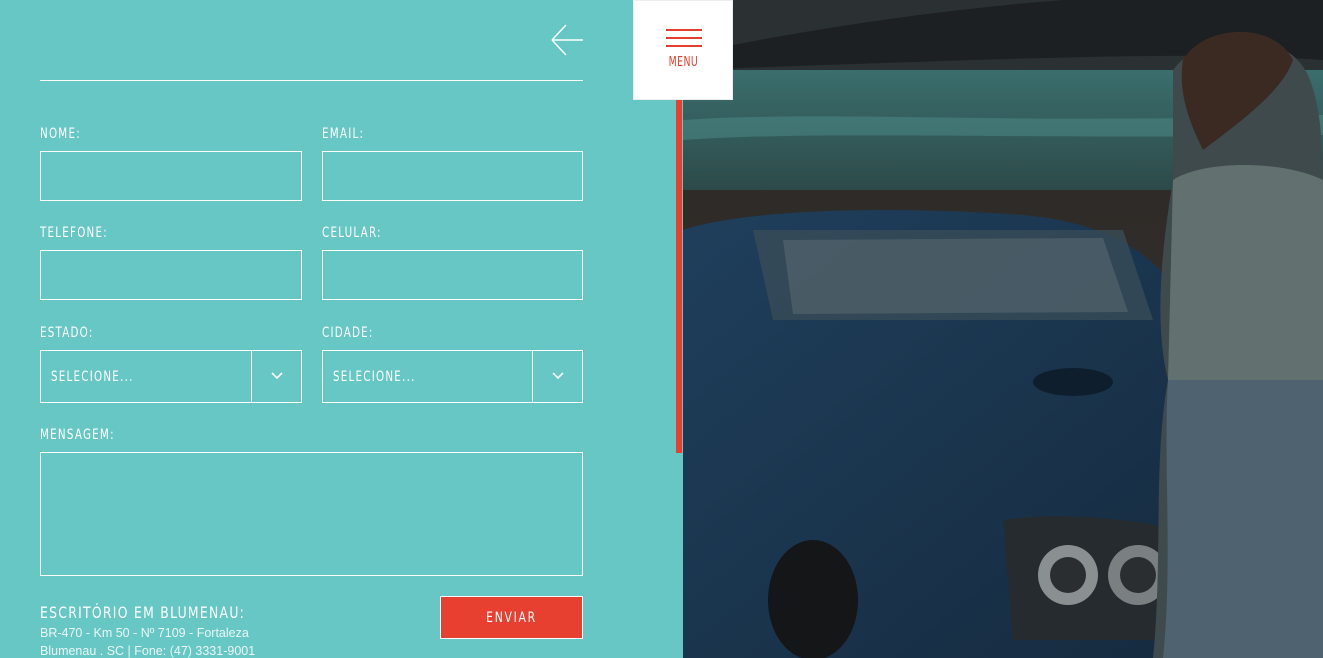  What do you see at coordinates (143, 612) in the screenshot?
I see `office-title: ESCRITÓRIO EM BLUMENAU:` at bounding box center [143, 612].